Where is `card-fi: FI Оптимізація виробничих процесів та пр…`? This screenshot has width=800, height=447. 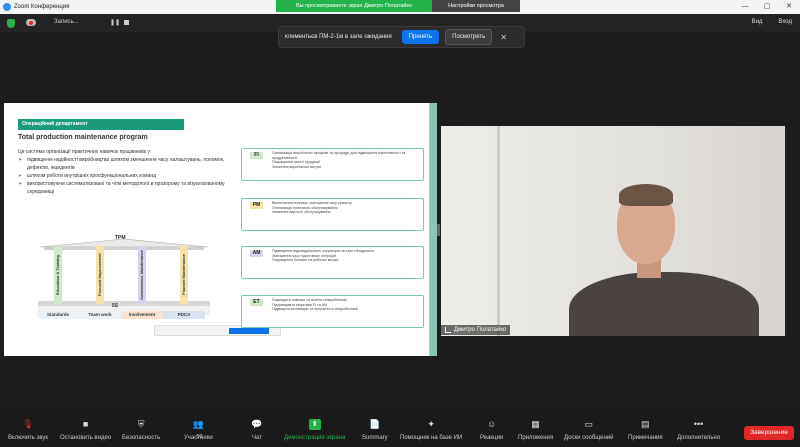
card-fi: FI Оптимізація виробничих процесів та пр… is located at coordinates (332, 164).